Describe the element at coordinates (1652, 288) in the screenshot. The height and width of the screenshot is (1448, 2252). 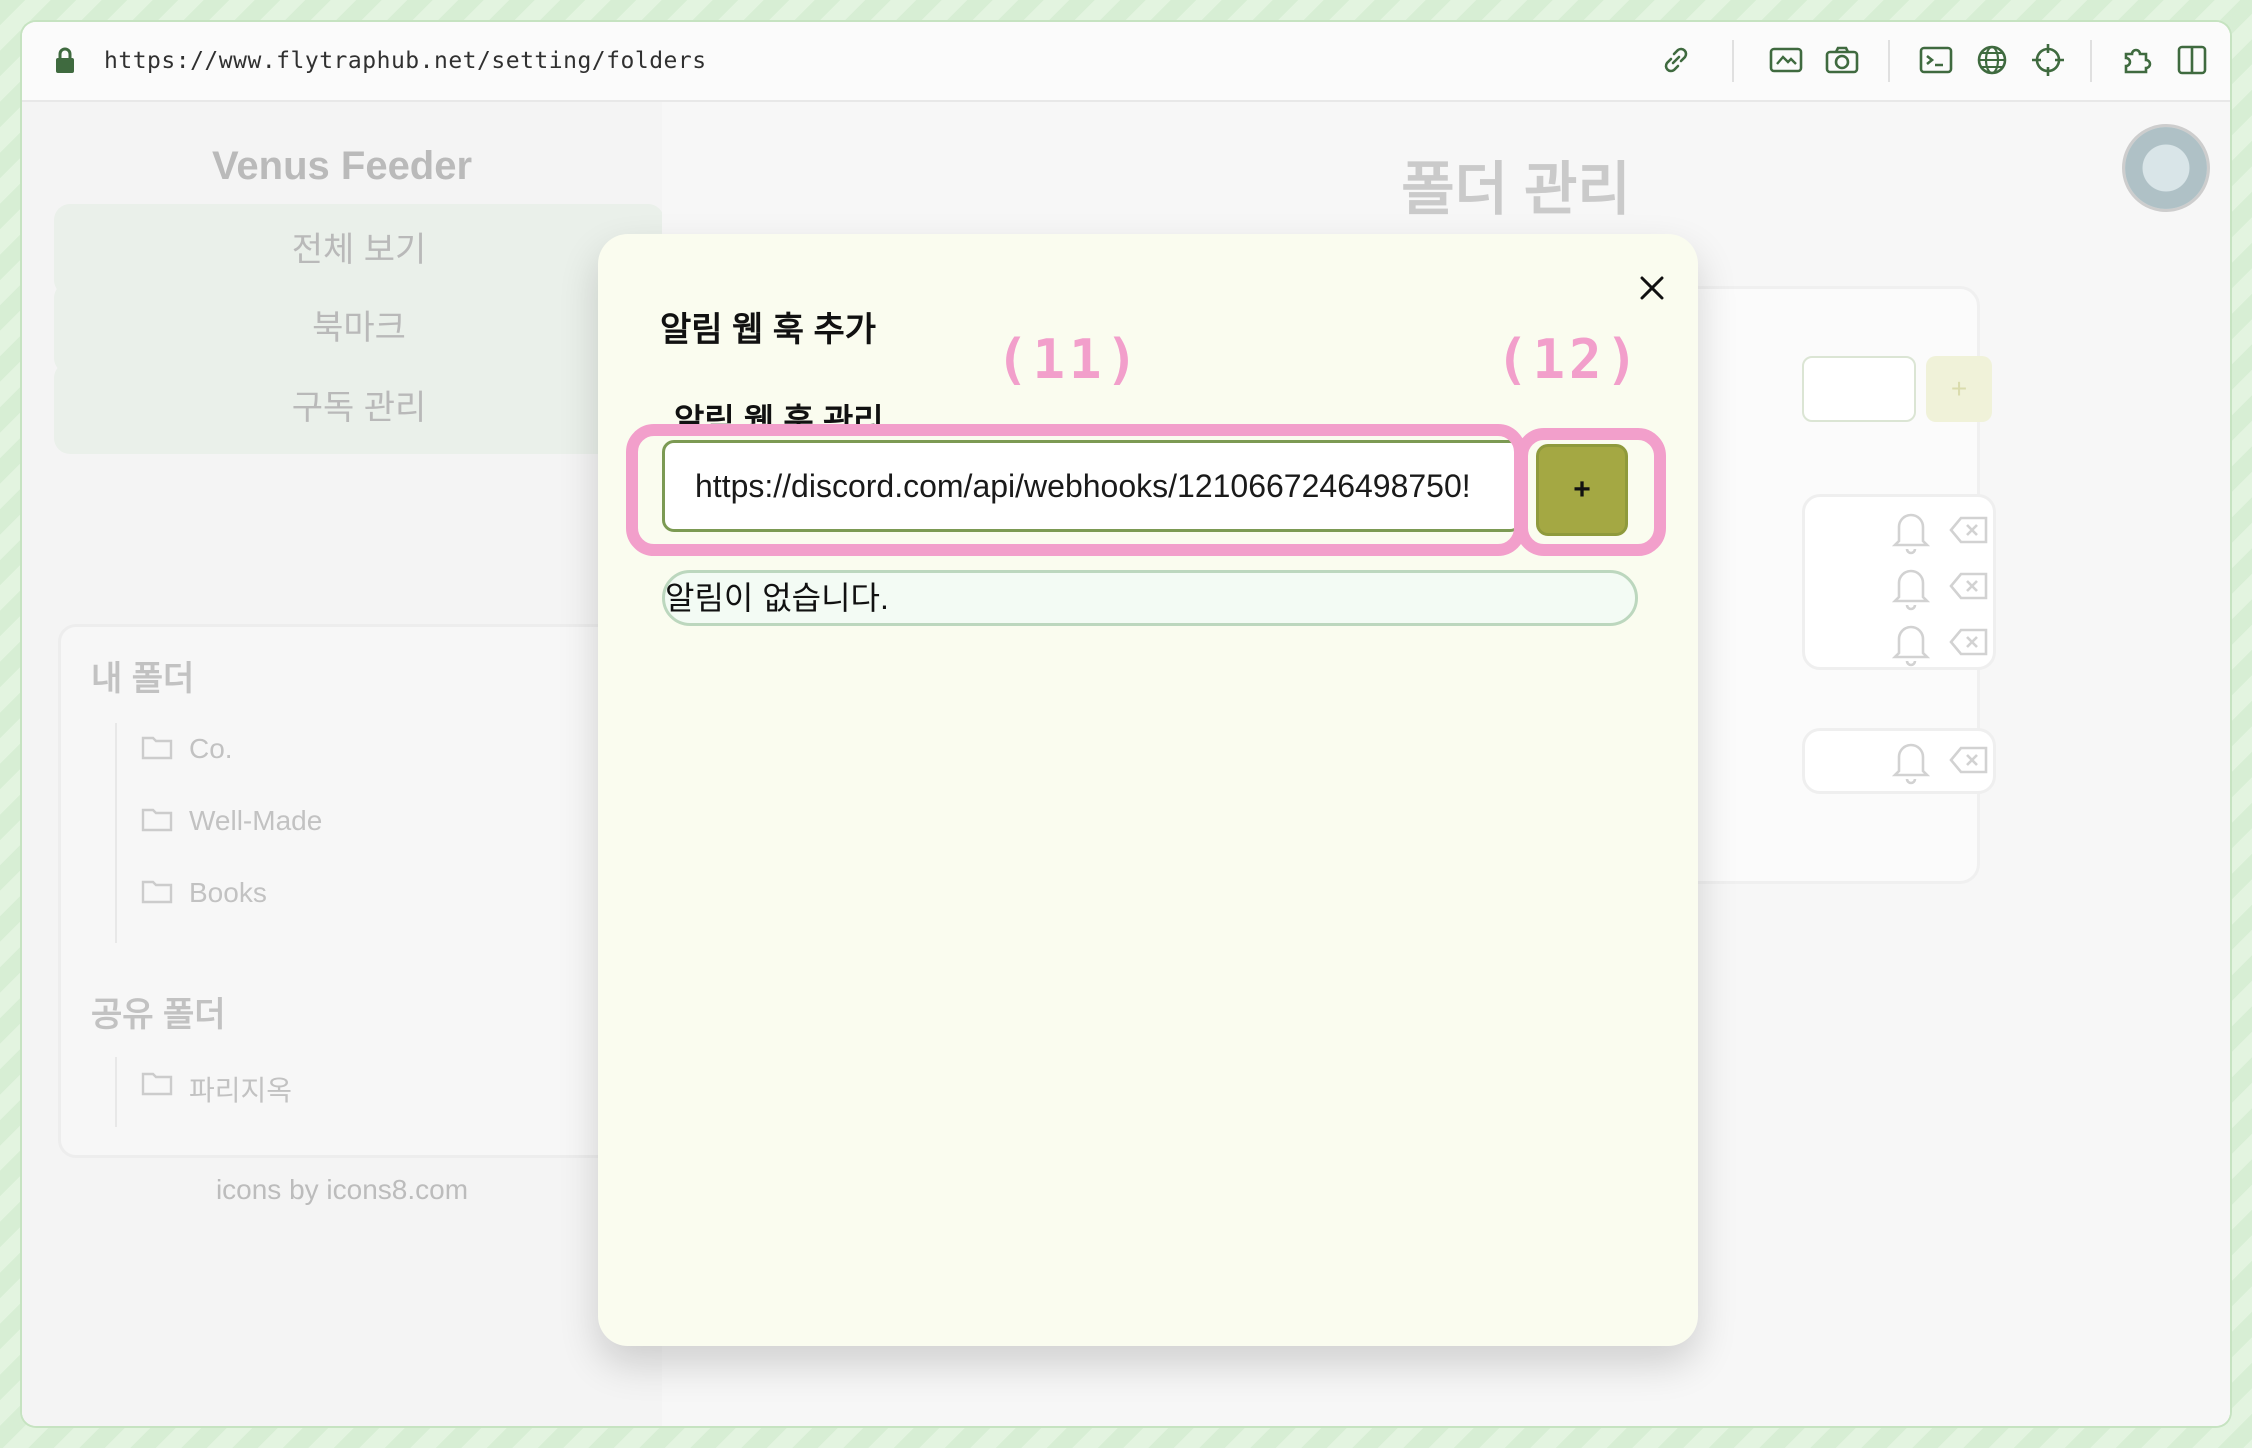
I see `close-icon` at that location.